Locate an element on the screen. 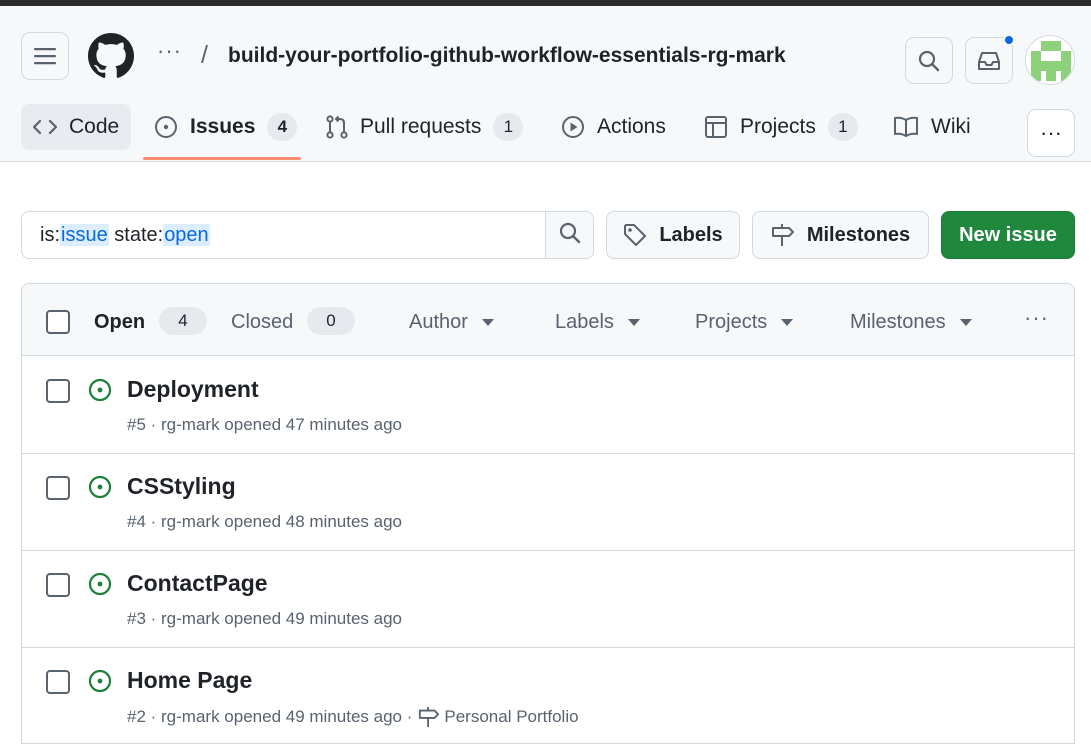 This screenshot has width=1091, height=744. labels-filter-label: Labels is located at coordinates (584, 322).